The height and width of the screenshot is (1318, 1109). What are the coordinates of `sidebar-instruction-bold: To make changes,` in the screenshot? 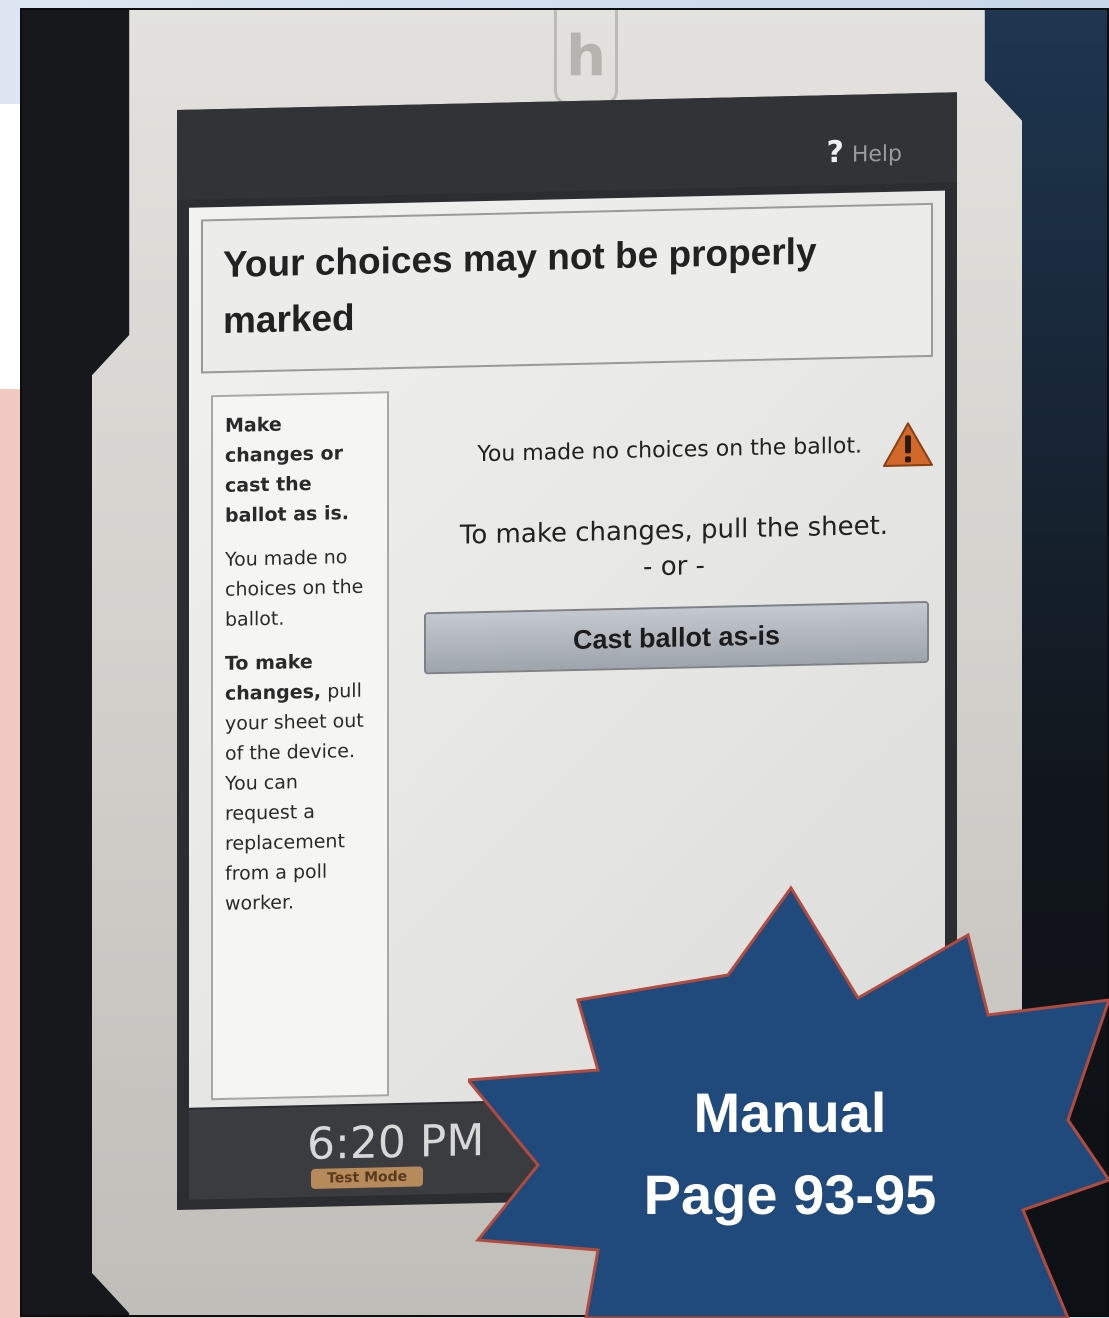 It's located at (273, 677).